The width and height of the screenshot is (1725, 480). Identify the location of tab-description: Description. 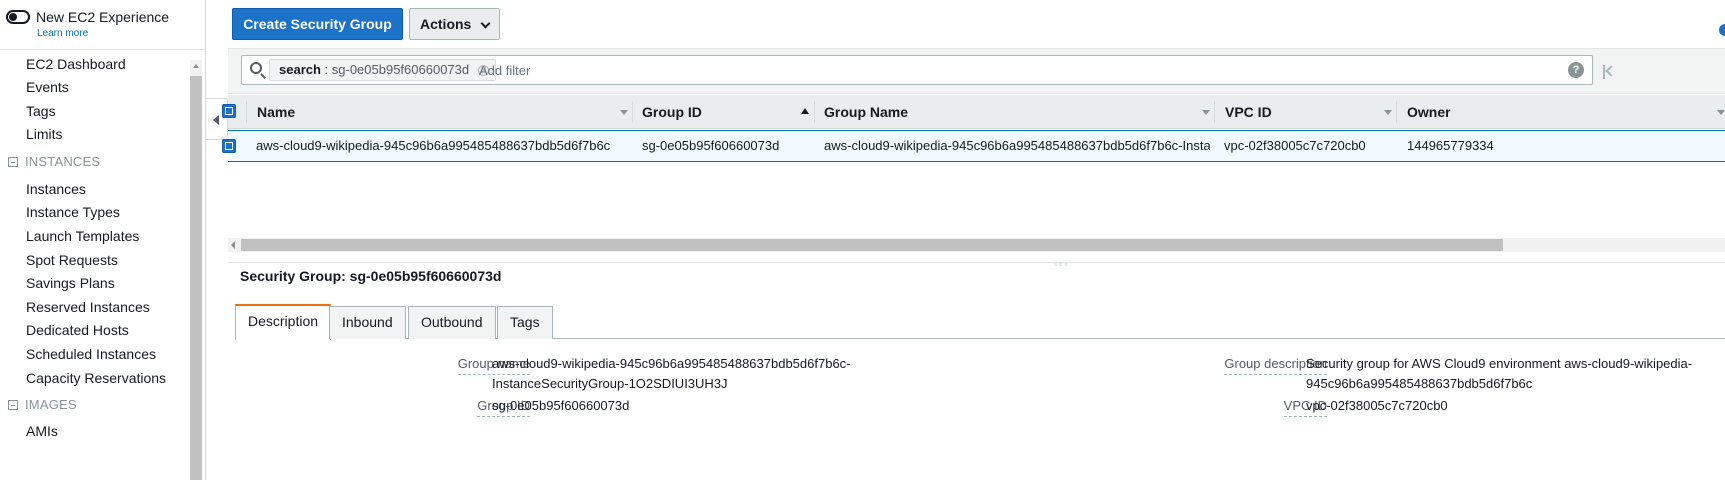
(283, 322).